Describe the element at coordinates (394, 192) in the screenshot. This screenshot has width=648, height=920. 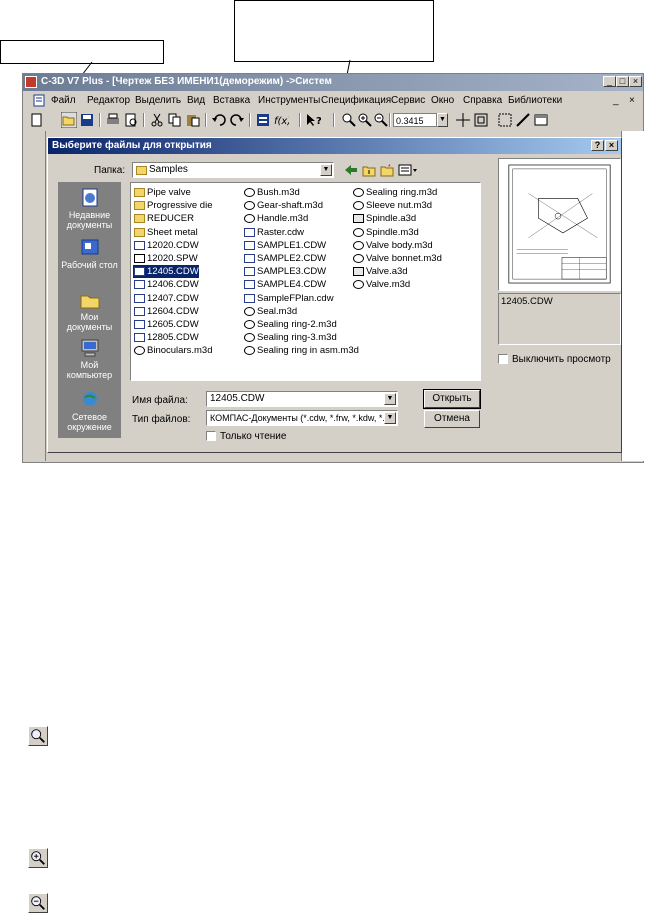
I see `file-list-item: Sealing ring.m3d` at that location.